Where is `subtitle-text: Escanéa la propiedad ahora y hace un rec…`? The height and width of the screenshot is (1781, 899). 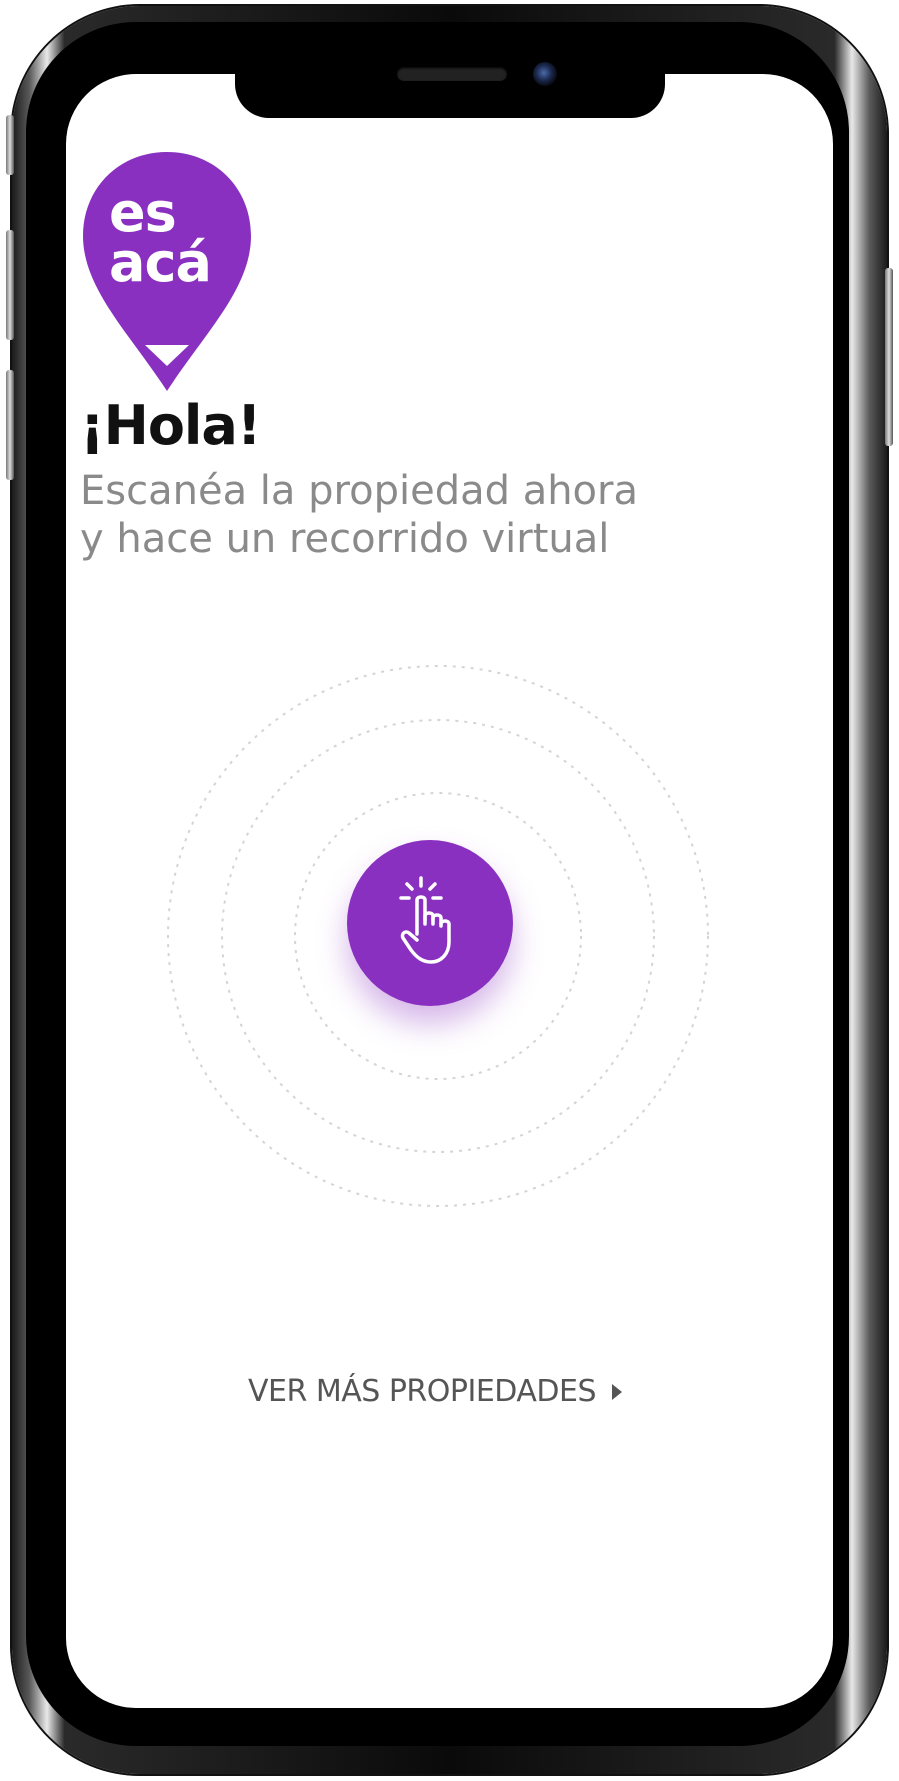
subtitle-text: Escanéa la propiedad ahora y hace un rec… is located at coordinates (430, 515).